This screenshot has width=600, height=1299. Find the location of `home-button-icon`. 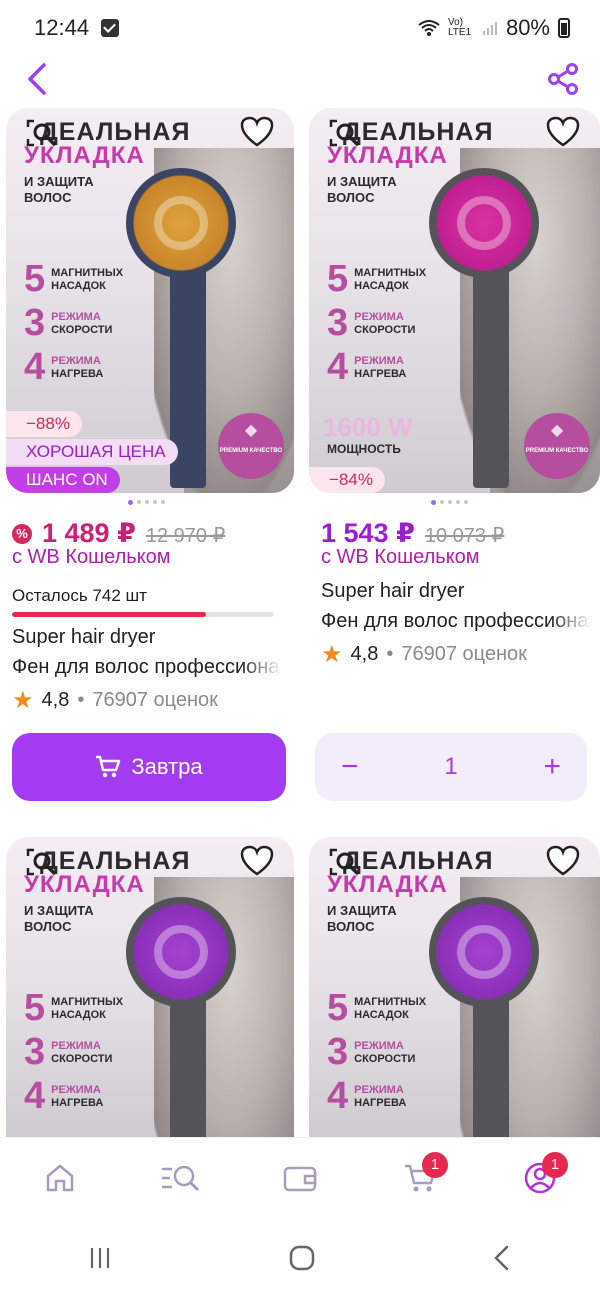

home-button-icon is located at coordinates (302, 1258).